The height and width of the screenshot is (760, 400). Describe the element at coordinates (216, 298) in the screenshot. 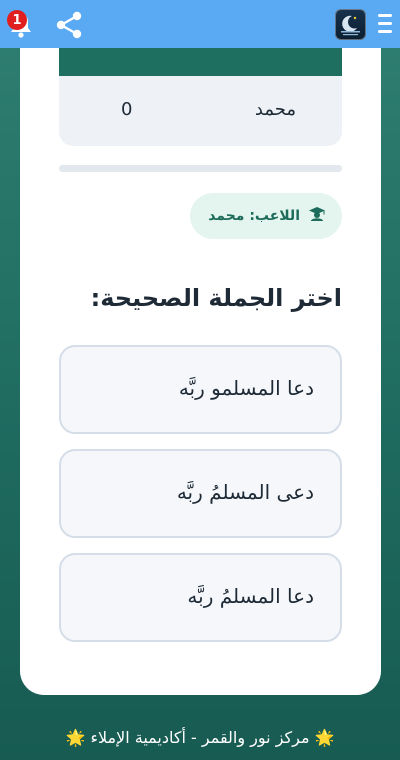

I see `question-prompt: اختر الجملة الصحيحة:` at that location.